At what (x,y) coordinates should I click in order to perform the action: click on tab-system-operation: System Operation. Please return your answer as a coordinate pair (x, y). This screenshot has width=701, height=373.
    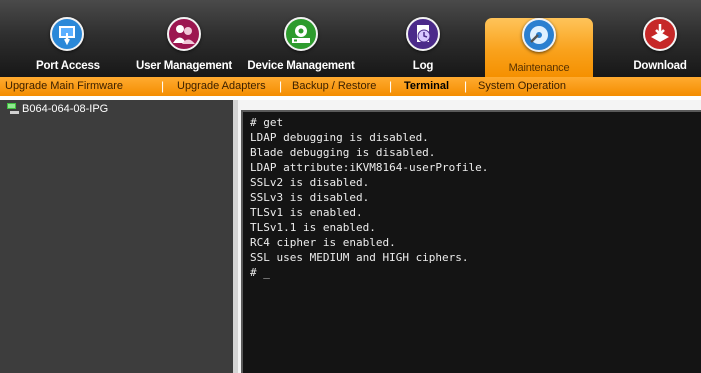
    Looking at the image, I should click on (522, 86).